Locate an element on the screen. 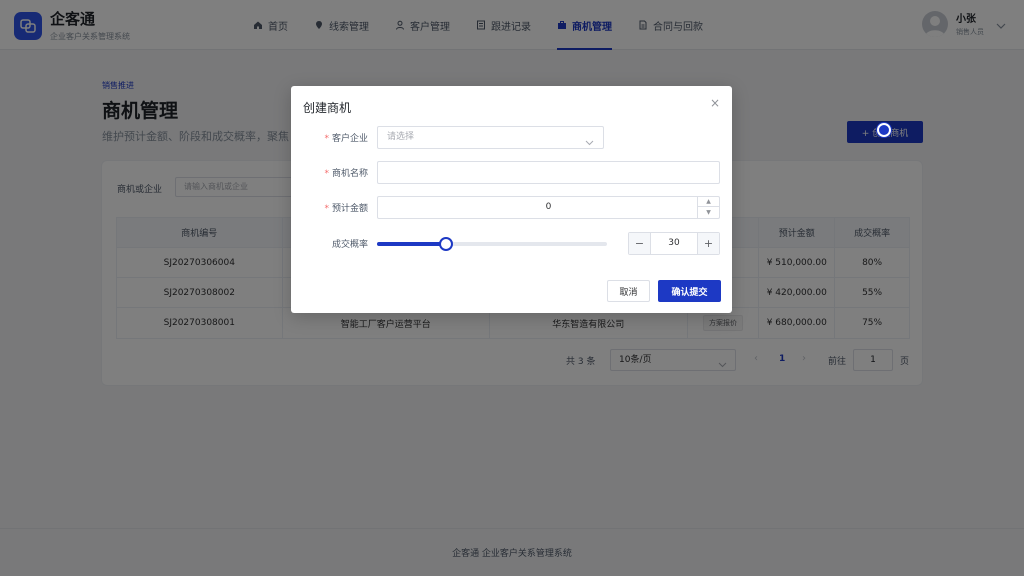 This screenshot has width=1024, height=576. probability-input: 30 is located at coordinates (674, 243).